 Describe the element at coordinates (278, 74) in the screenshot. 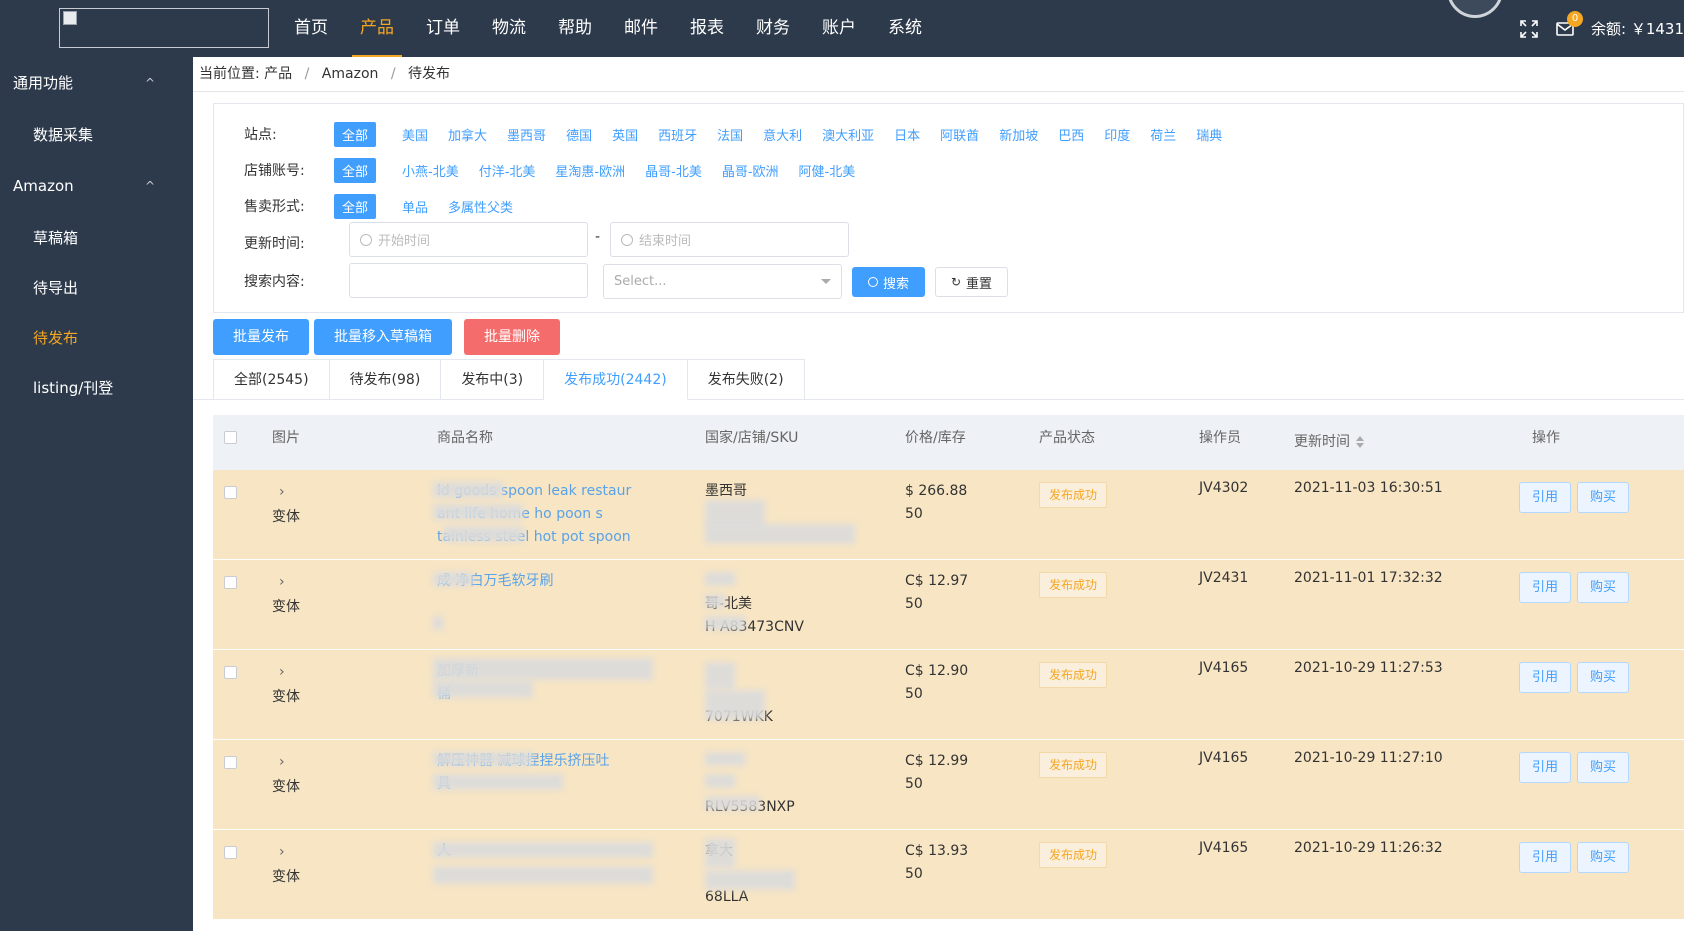

I see `breadcrumb-item-product: 产品` at that location.